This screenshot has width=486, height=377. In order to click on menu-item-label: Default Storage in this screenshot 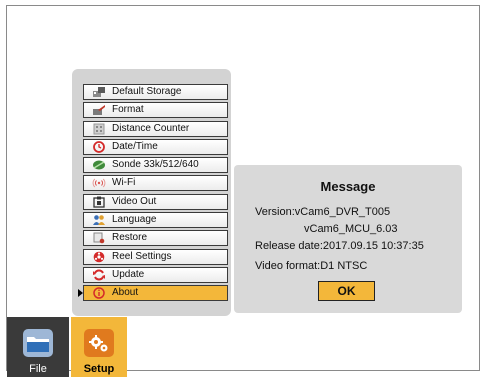, I will do `click(147, 91)`.